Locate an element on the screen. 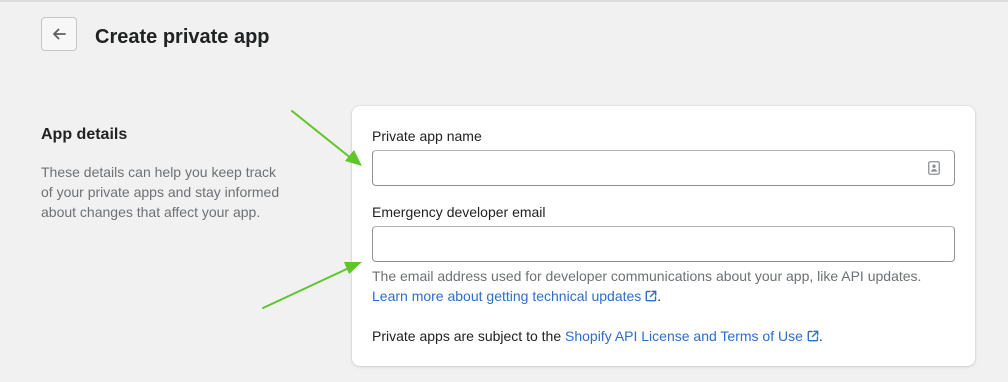  contact-card-icon is located at coordinates (934, 168).